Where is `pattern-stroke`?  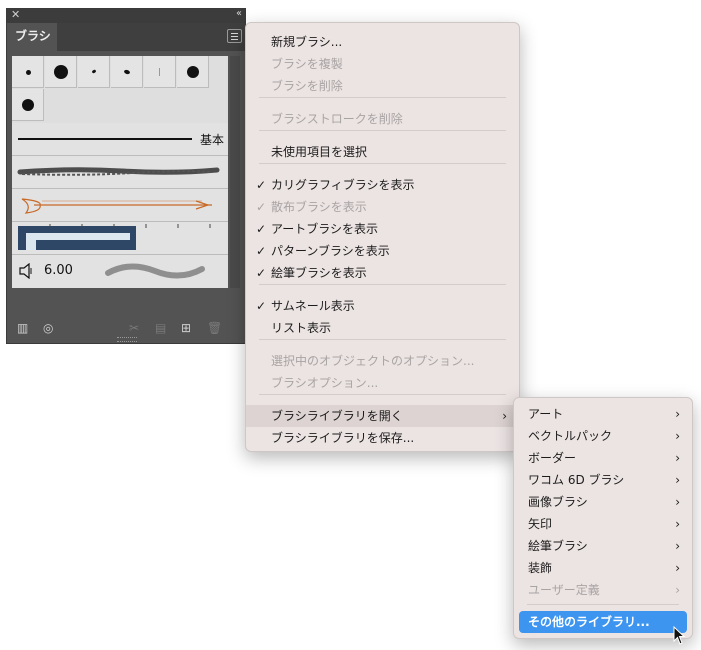 pattern-stroke is located at coordinates (114, 237).